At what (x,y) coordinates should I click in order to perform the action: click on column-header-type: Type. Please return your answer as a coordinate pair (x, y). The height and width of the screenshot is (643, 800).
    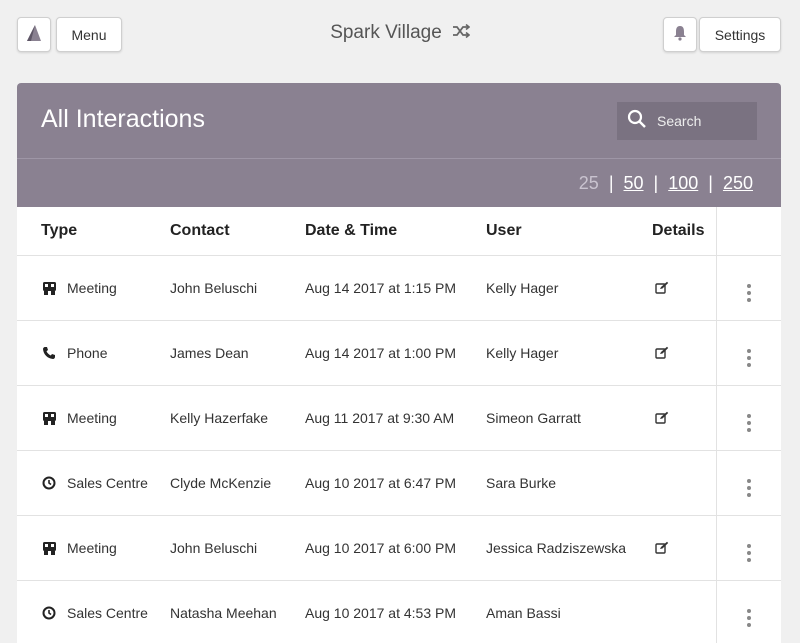
    Looking at the image, I should click on (93, 231).